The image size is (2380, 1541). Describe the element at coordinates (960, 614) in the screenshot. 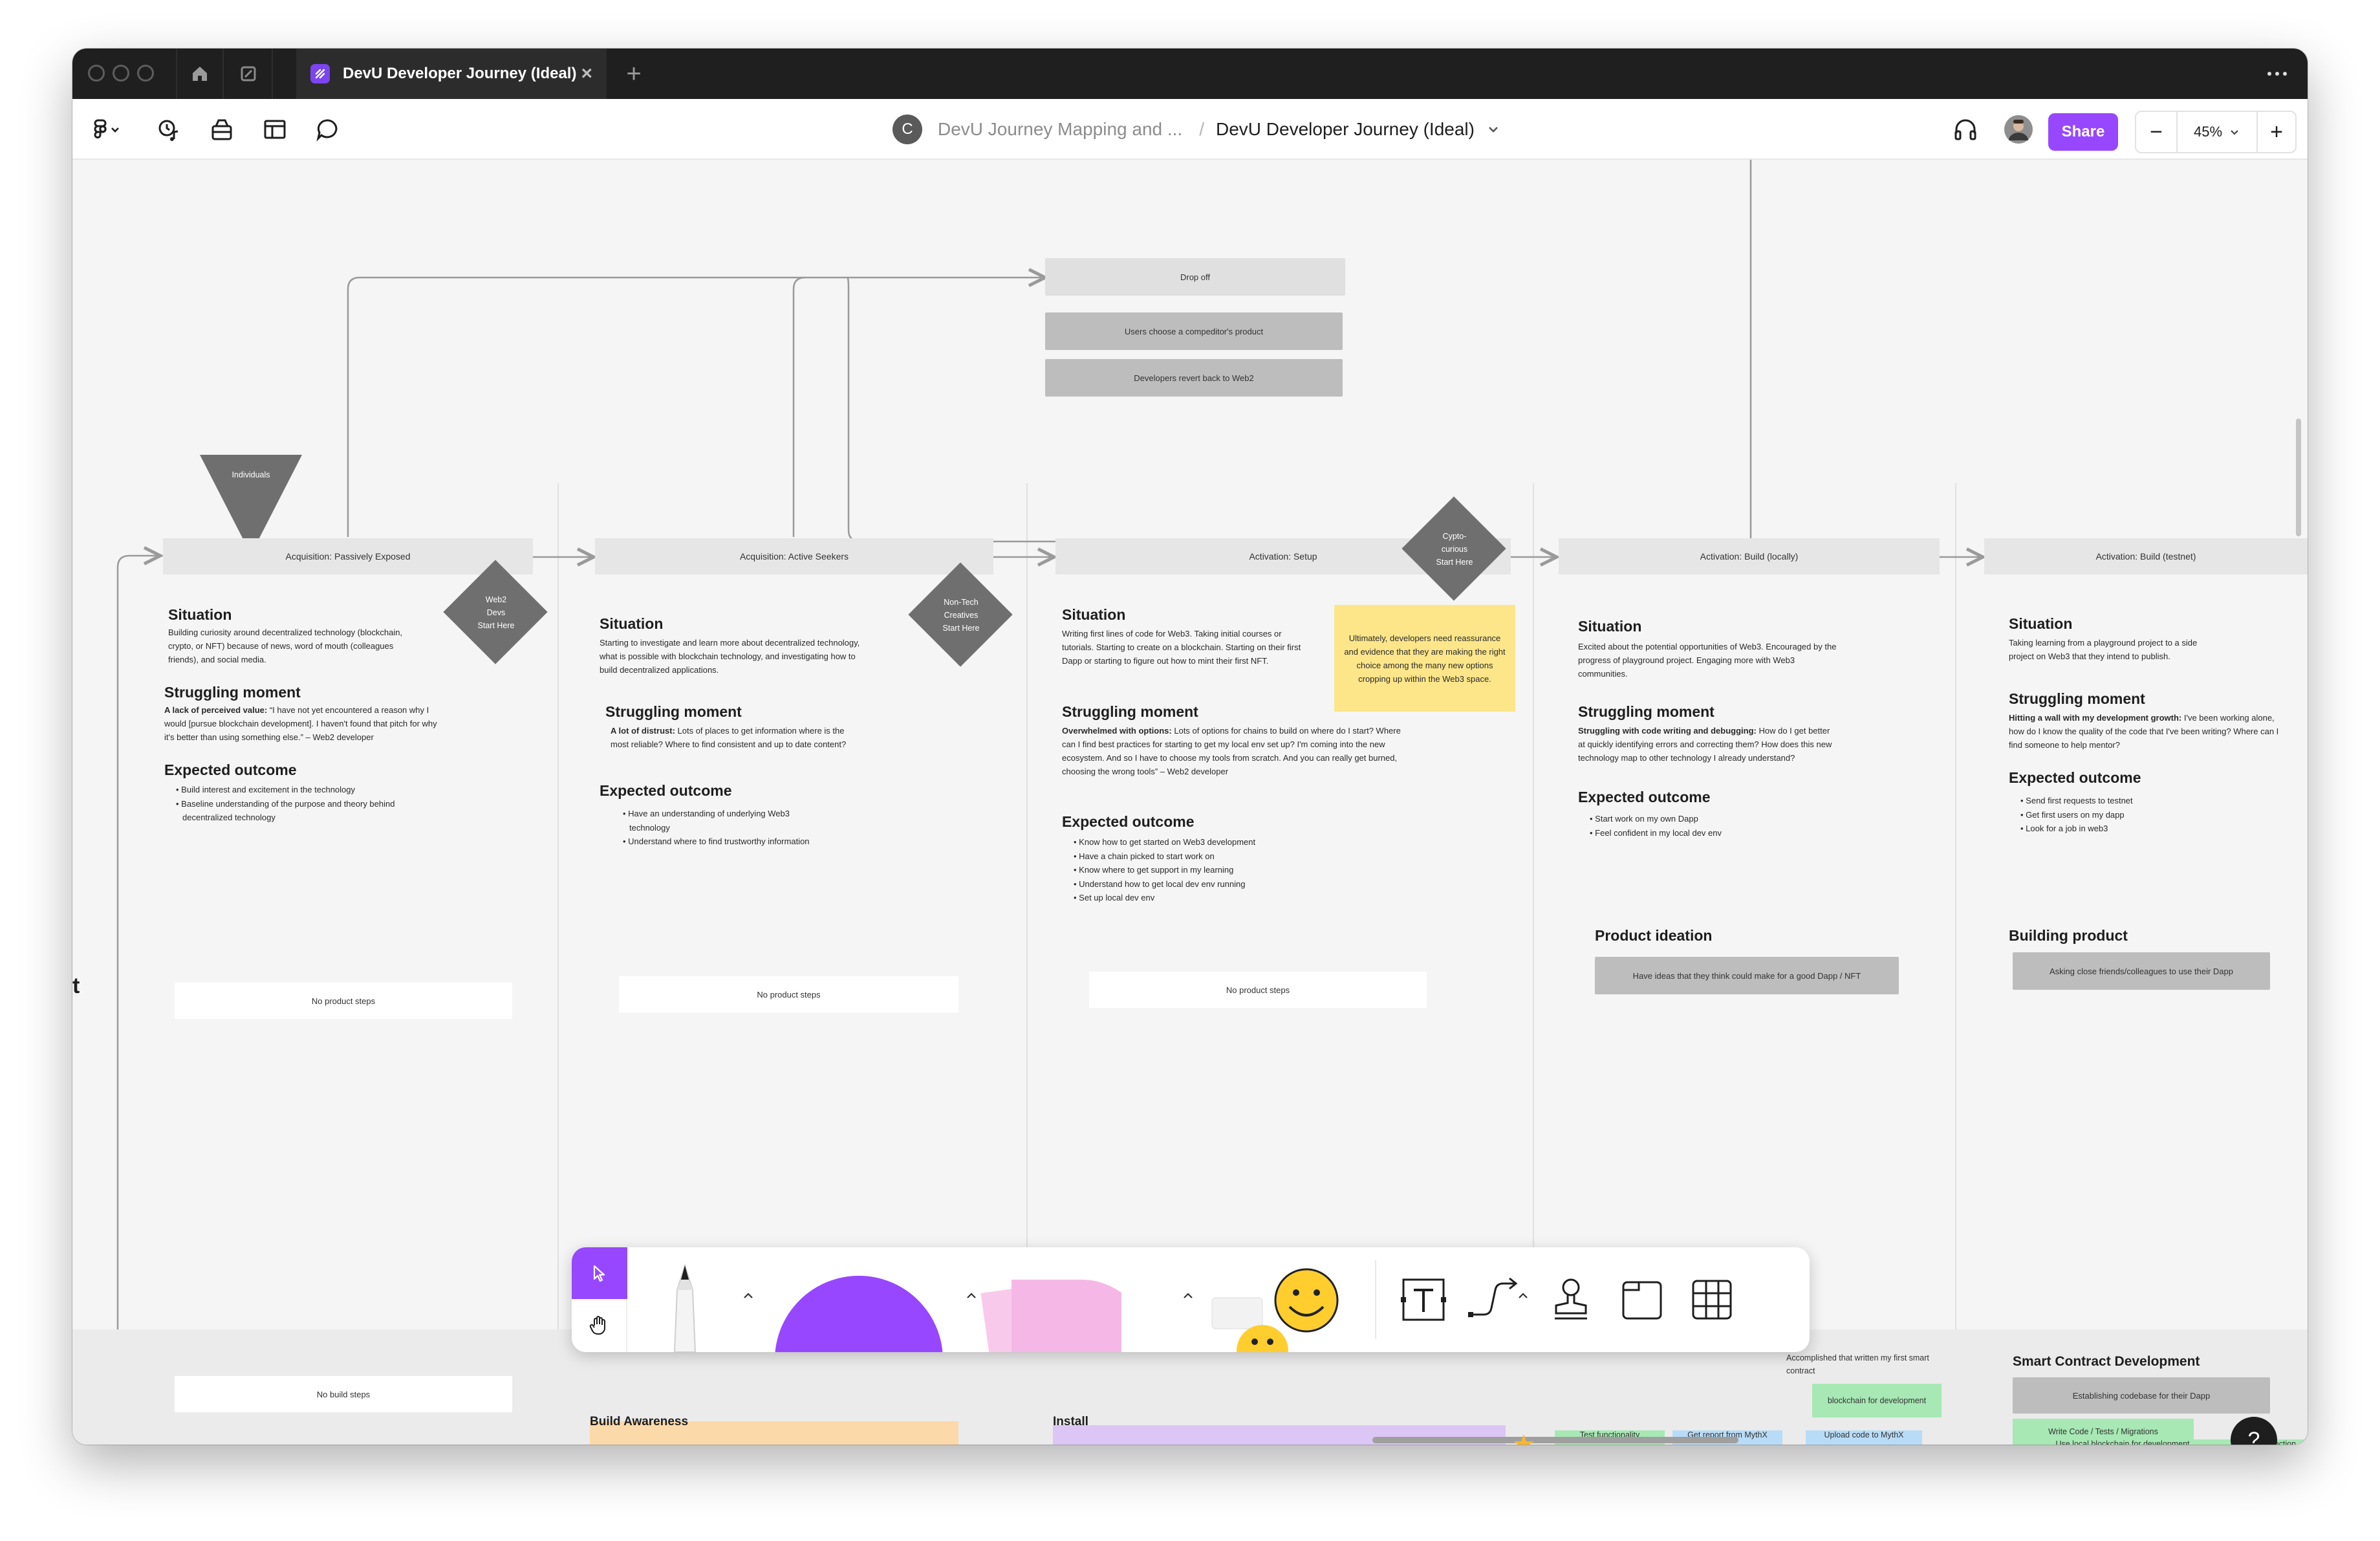

I see `start-here-diamond: Non-Tech Creatives Start Here` at that location.